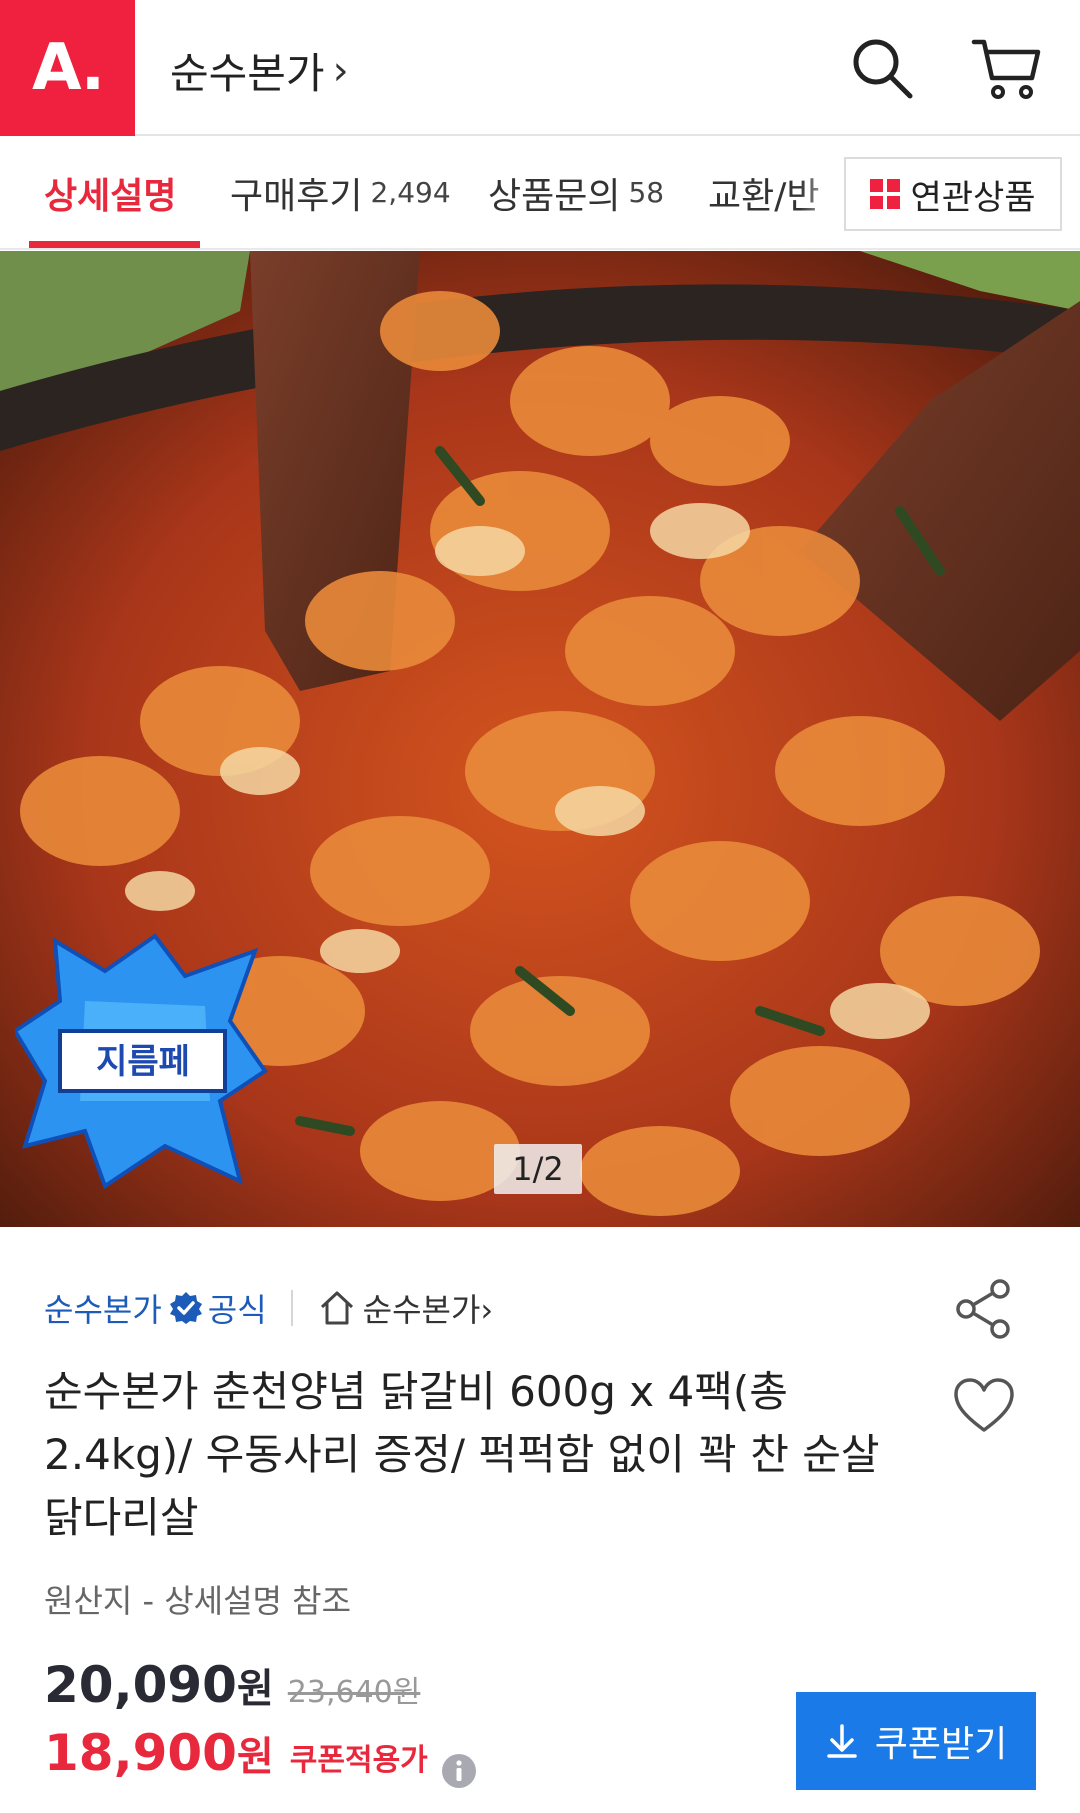 This screenshot has height=1813, width=1080. I want to click on grid-icon, so click(885, 194).